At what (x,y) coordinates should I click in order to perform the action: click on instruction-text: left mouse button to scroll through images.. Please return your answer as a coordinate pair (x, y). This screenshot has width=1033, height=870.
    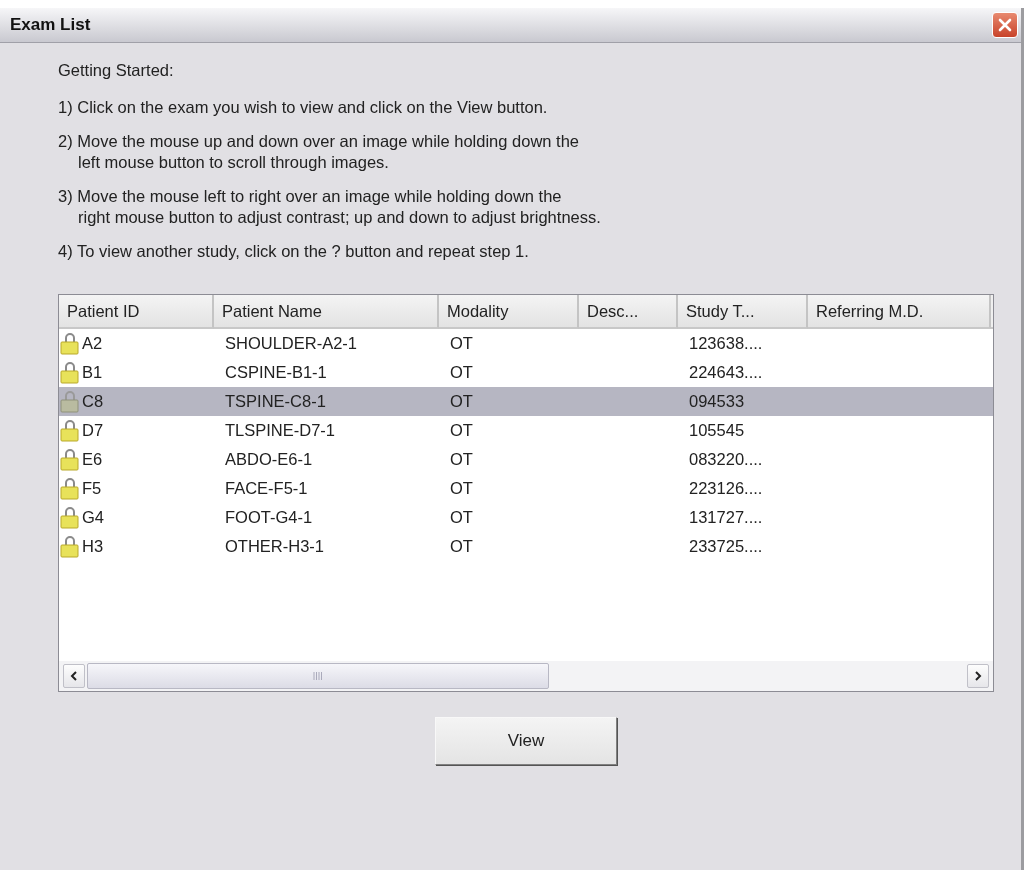
    Looking at the image, I should click on (233, 162).